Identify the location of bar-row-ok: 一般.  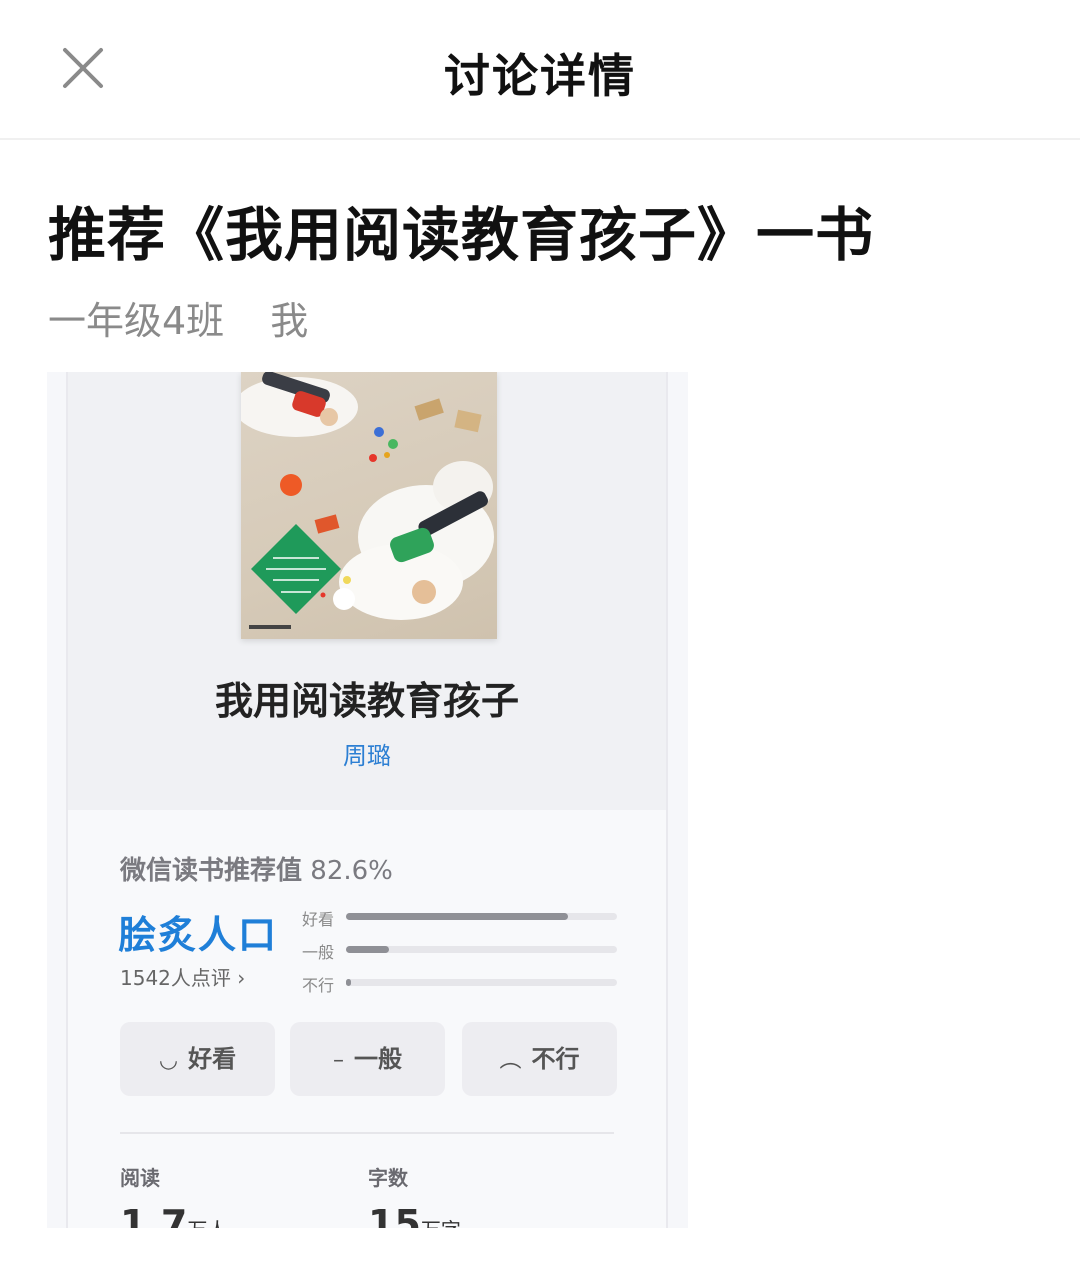
(467, 953).